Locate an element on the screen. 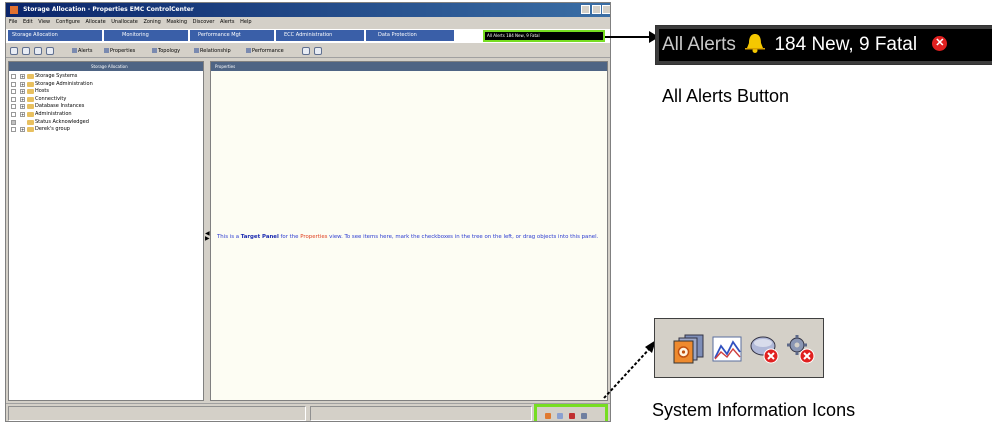 The height and width of the screenshot is (425, 992). tree-item-label: Storage Administration is located at coordinates (64, 83).